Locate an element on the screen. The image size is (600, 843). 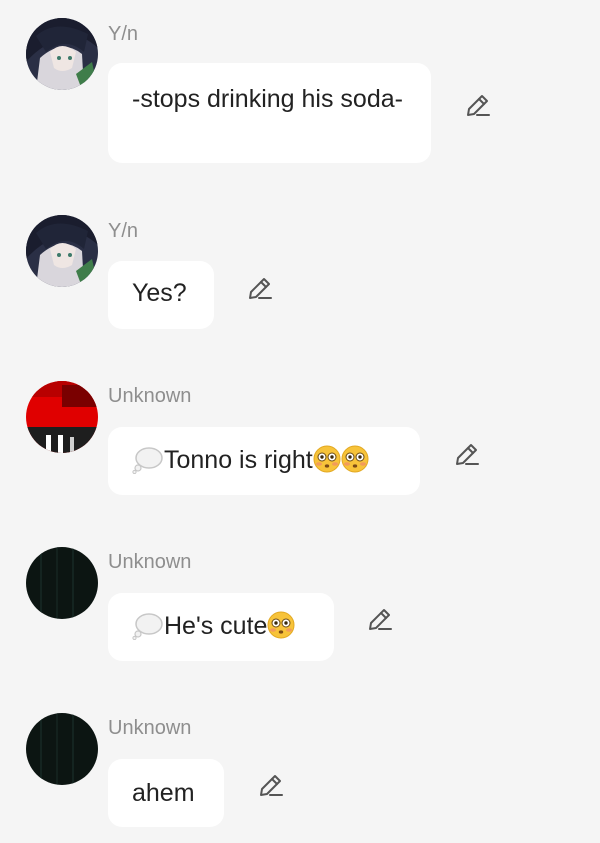
message-bubble: He's cute is located at coordinates (221, 627).